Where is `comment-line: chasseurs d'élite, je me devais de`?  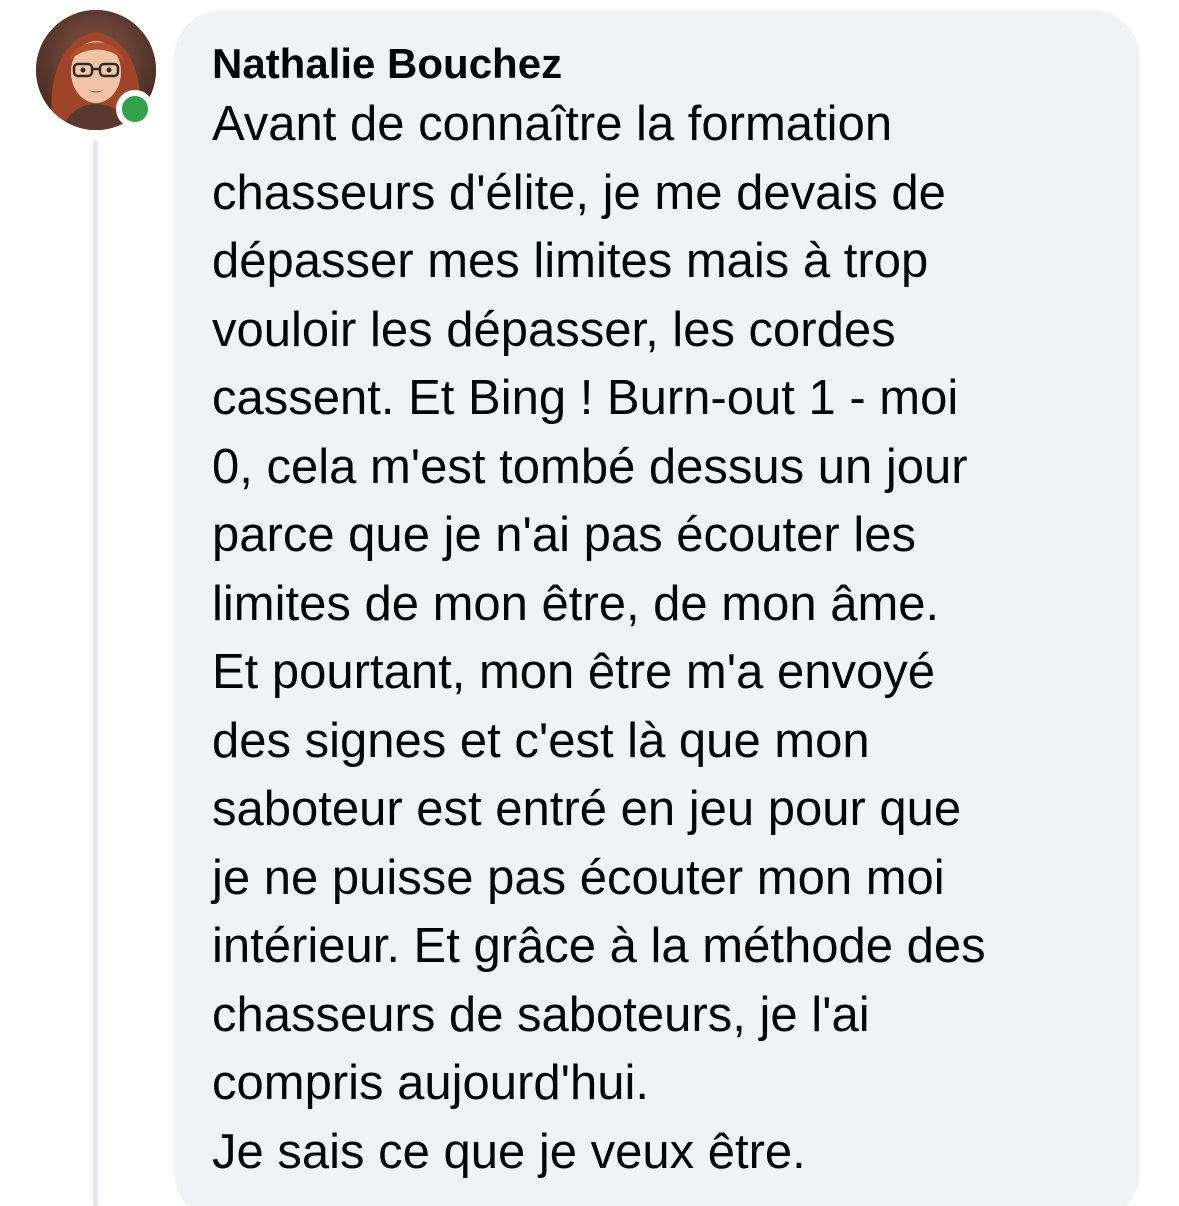 comment-line: chasseurs d'élite, je me devais de is located at coordinates (579, 192).